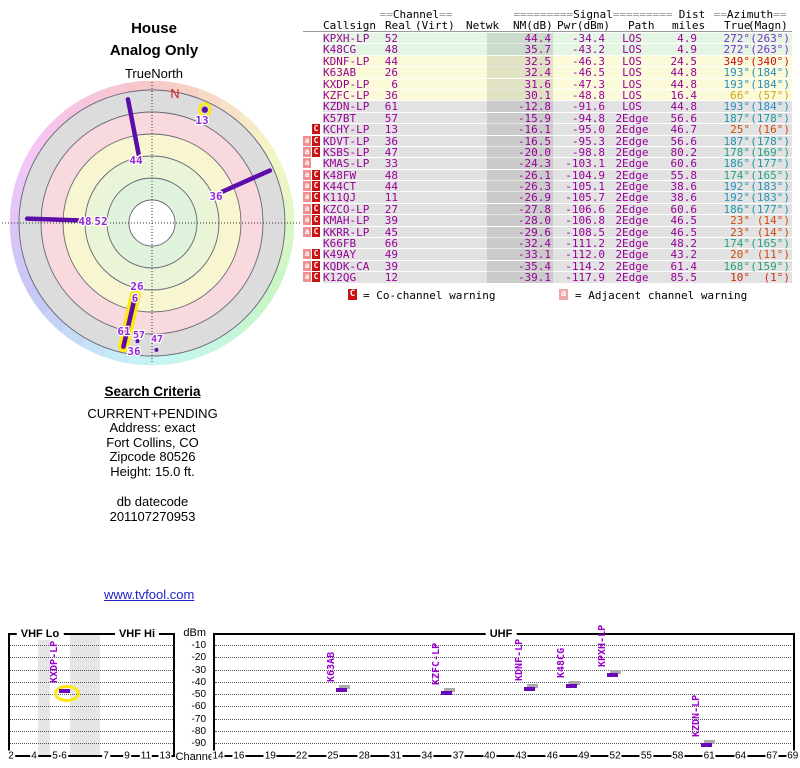 This screenshot has width=800, height=768. I want to click on dbm-tick-label: -70, so click(198, 719).